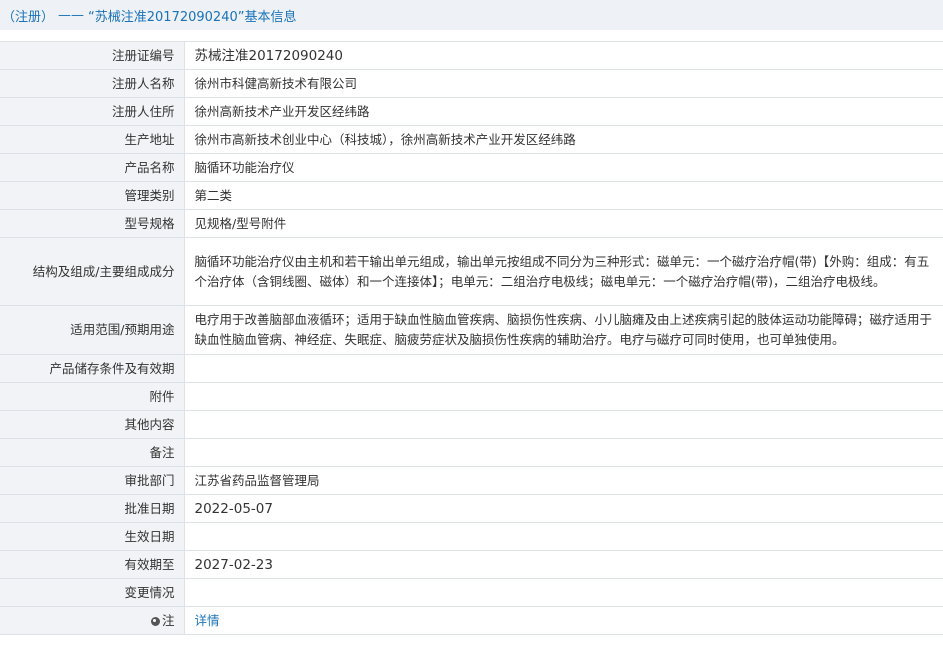 This screenshot has width=943, height=654. I want to click on table-row: 生产地址 徐州市高新技术创业中心（科技城），徐州高新技术产业开发区经纬路, so click(471, 139).